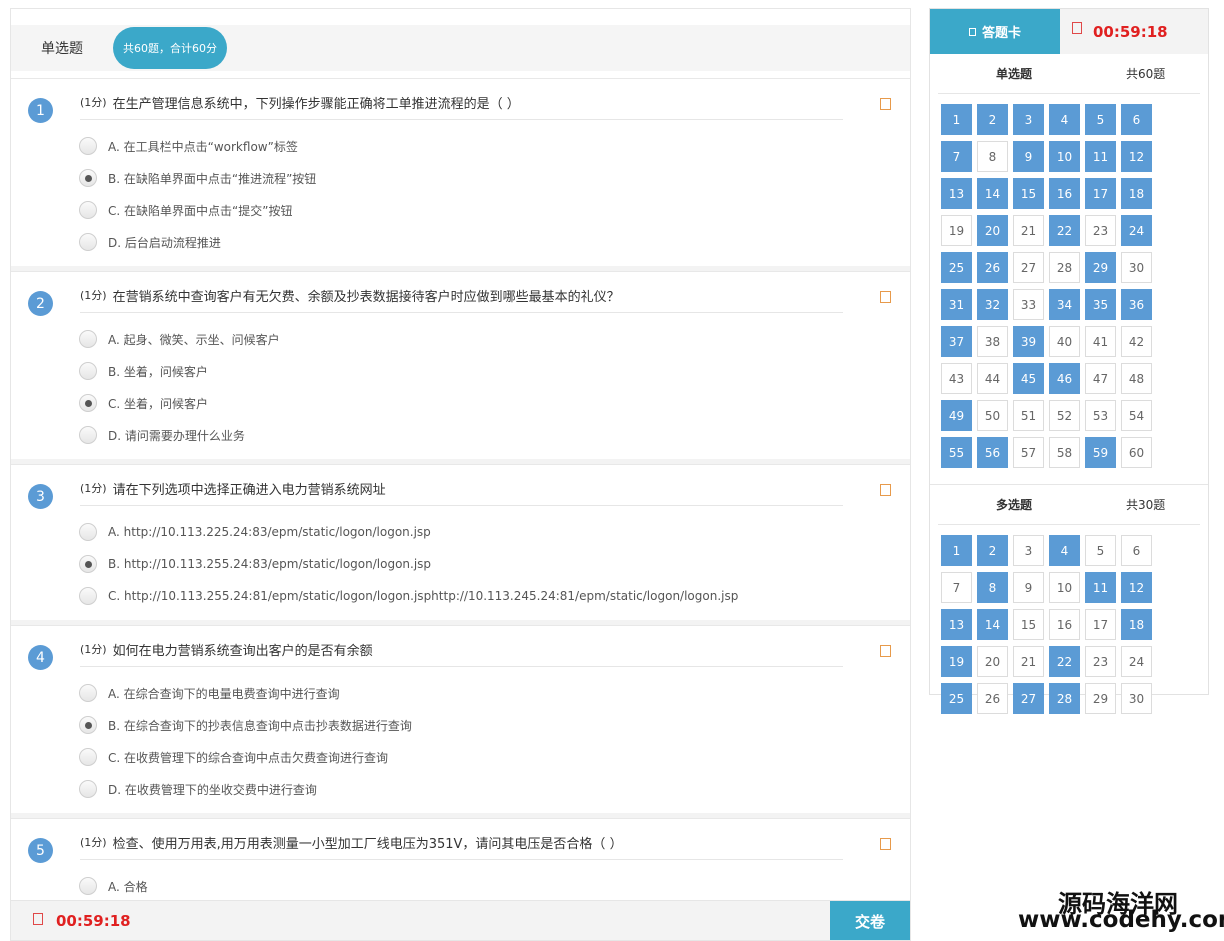 Image resolution: width=1224 pixels, height=941 pixels. I want to click on question-cell: 59, so click(1100, 452).